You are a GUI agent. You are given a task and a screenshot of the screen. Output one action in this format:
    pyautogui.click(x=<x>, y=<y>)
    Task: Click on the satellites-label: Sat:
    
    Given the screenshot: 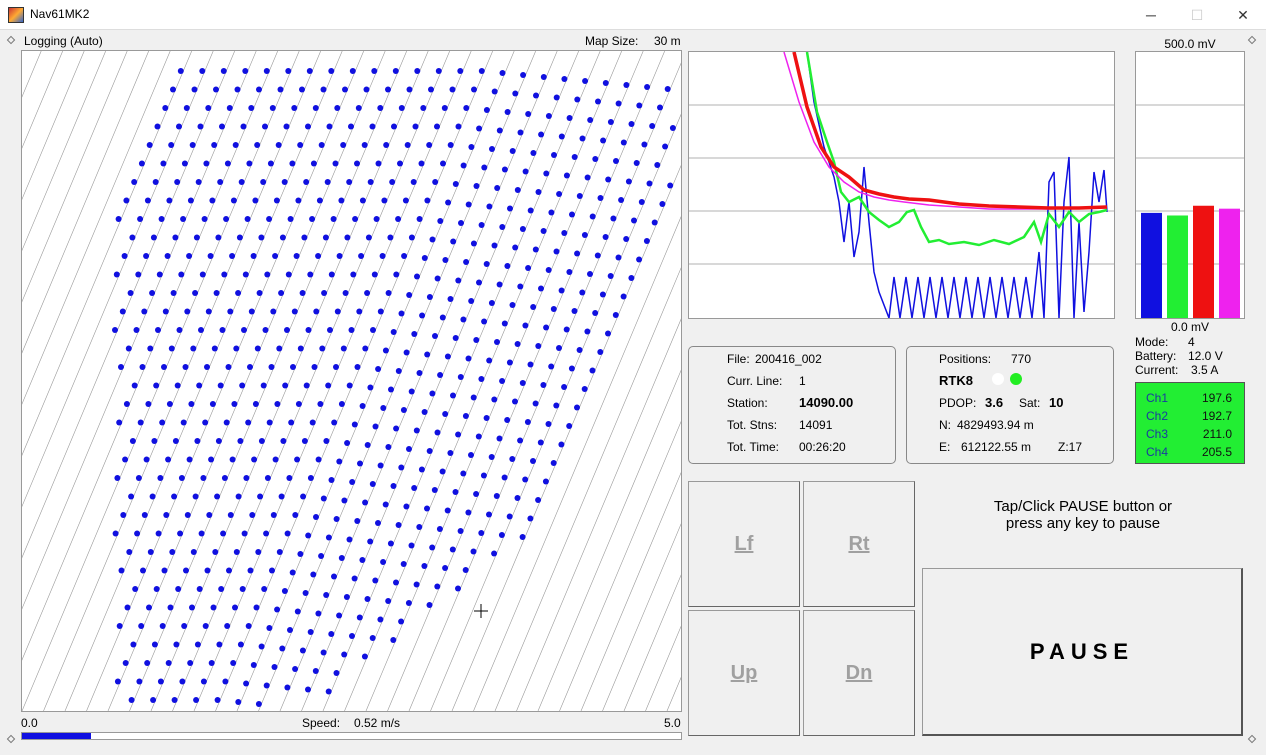 What is the action you would take?
    pyautogui.click(x=1030, y=403)
    